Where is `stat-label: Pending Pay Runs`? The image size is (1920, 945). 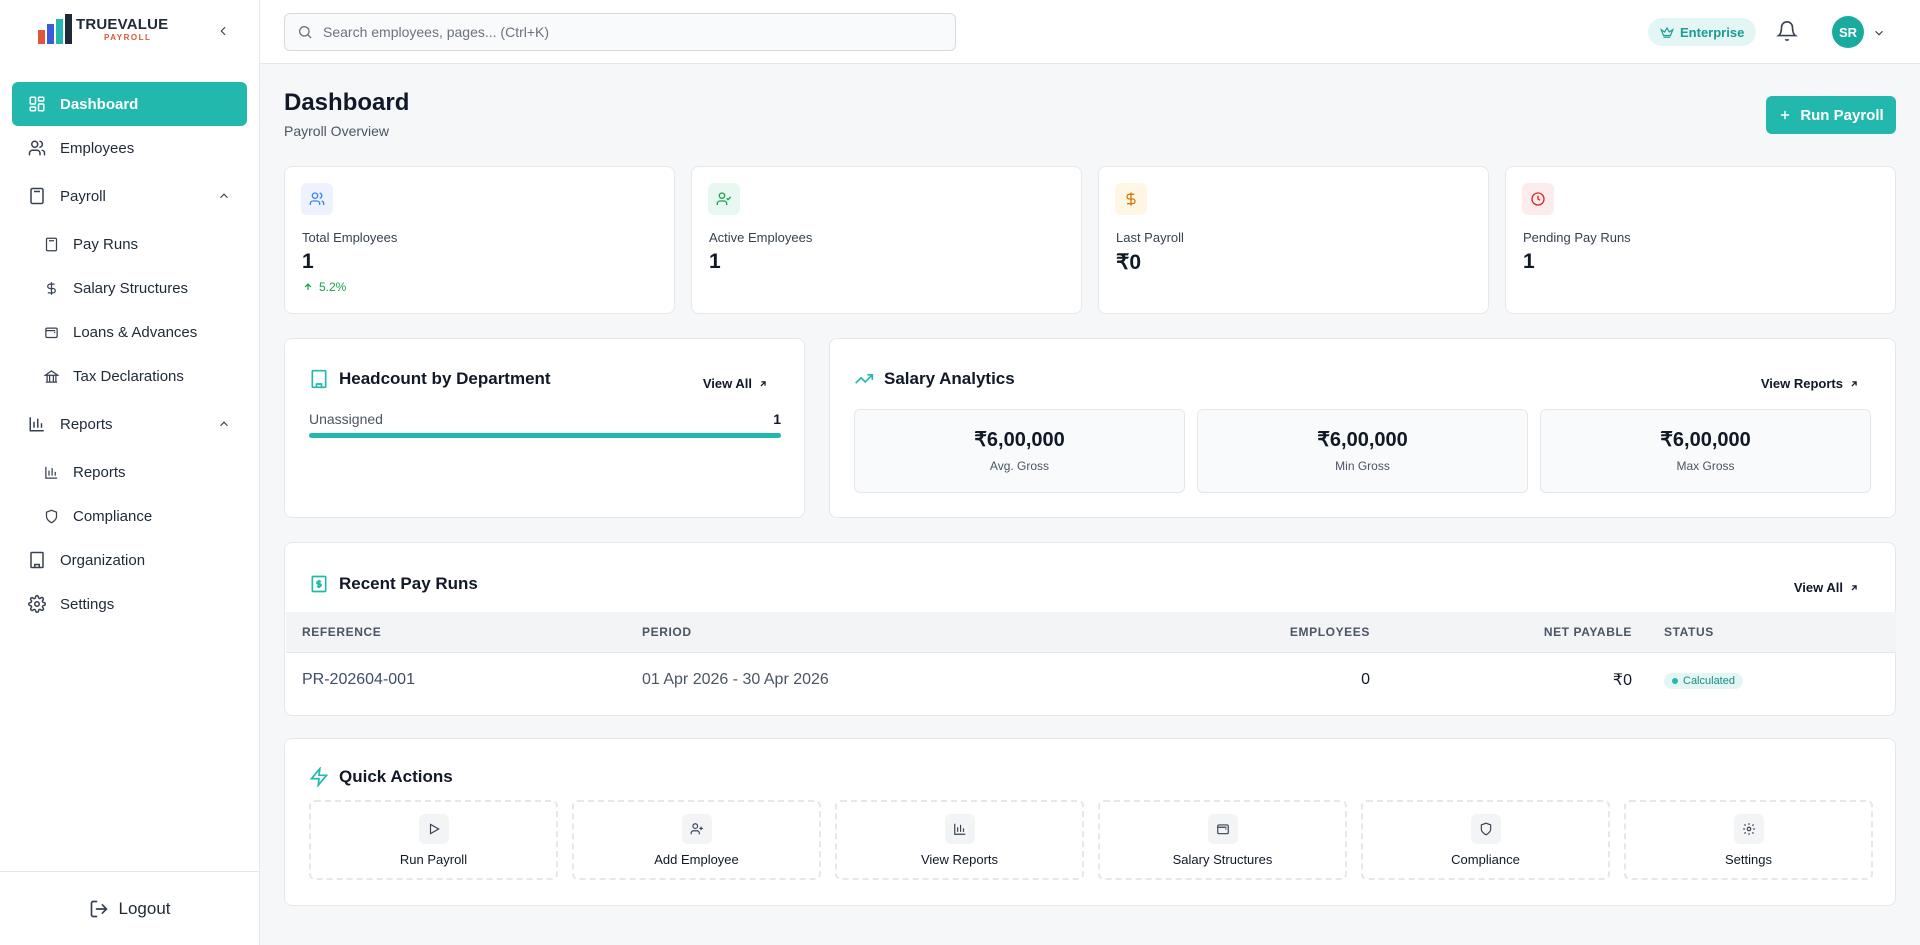
stat-label: Pending Pay Runs is located at coordinates (1577, 237).